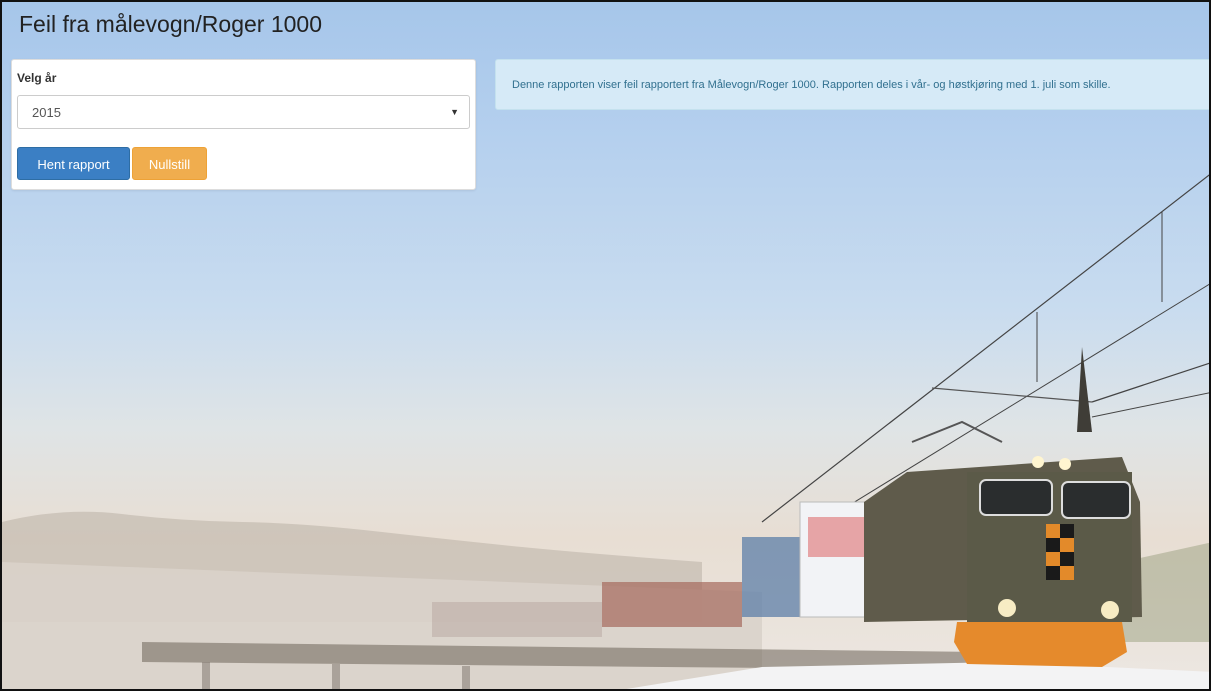 Image resolution: width=1211 pixels, height=691 pixels. I want to click on year-select-label: Velg år, so click(37, 78).